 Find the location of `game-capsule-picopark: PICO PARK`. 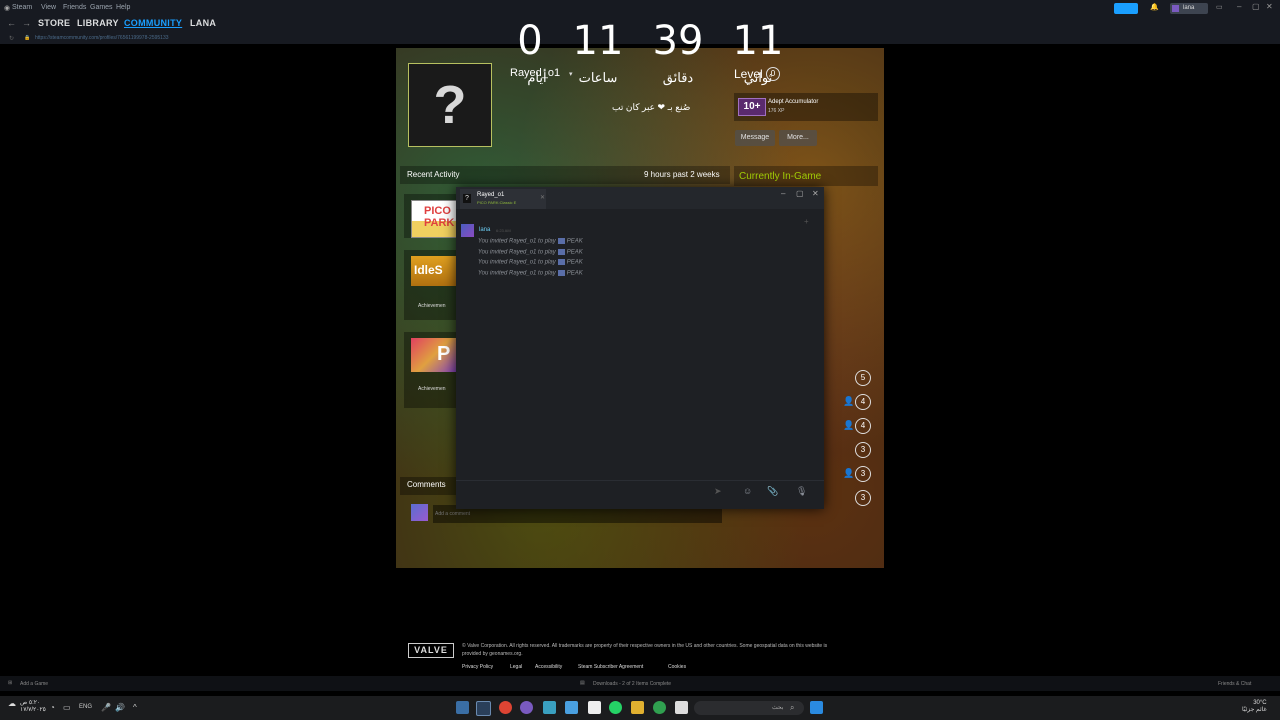

game-capsule-picopark: PICO PARK is located at coordinates (435, 219).